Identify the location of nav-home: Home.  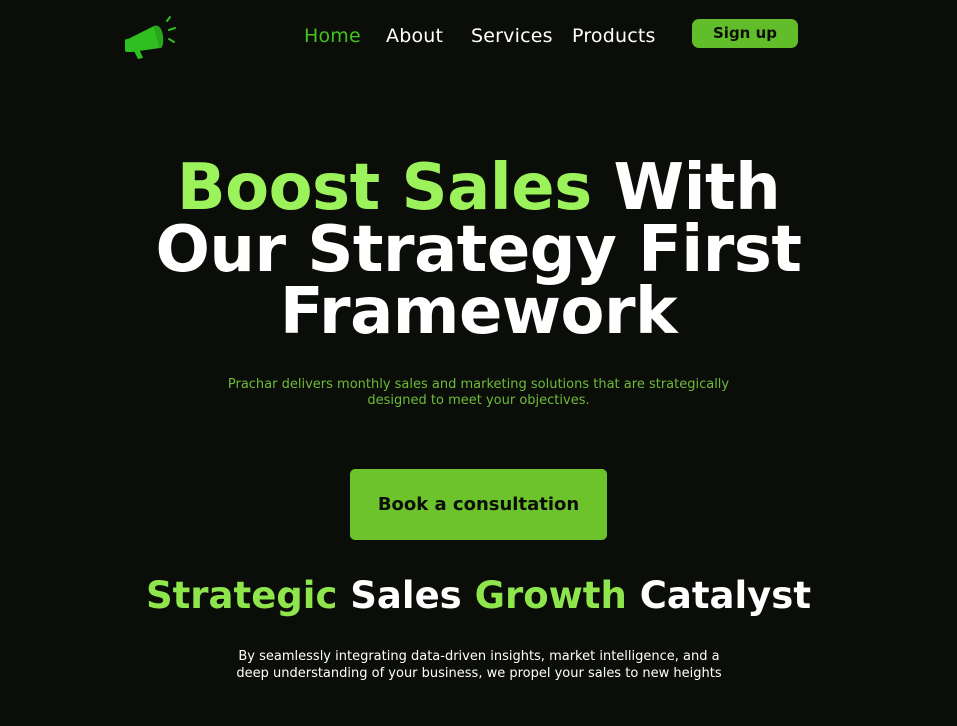
(332, 36).